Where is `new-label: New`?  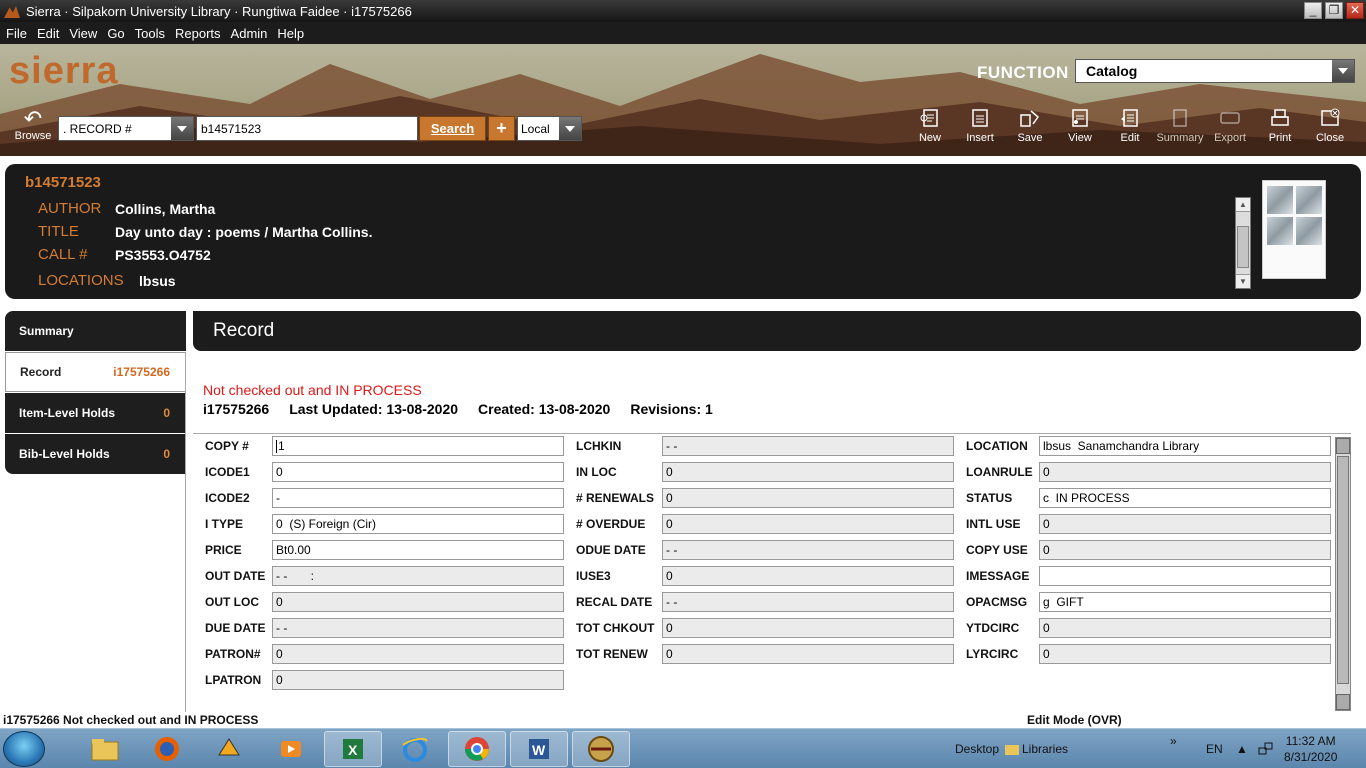
new-label: New is located at coordinates (929, 138).